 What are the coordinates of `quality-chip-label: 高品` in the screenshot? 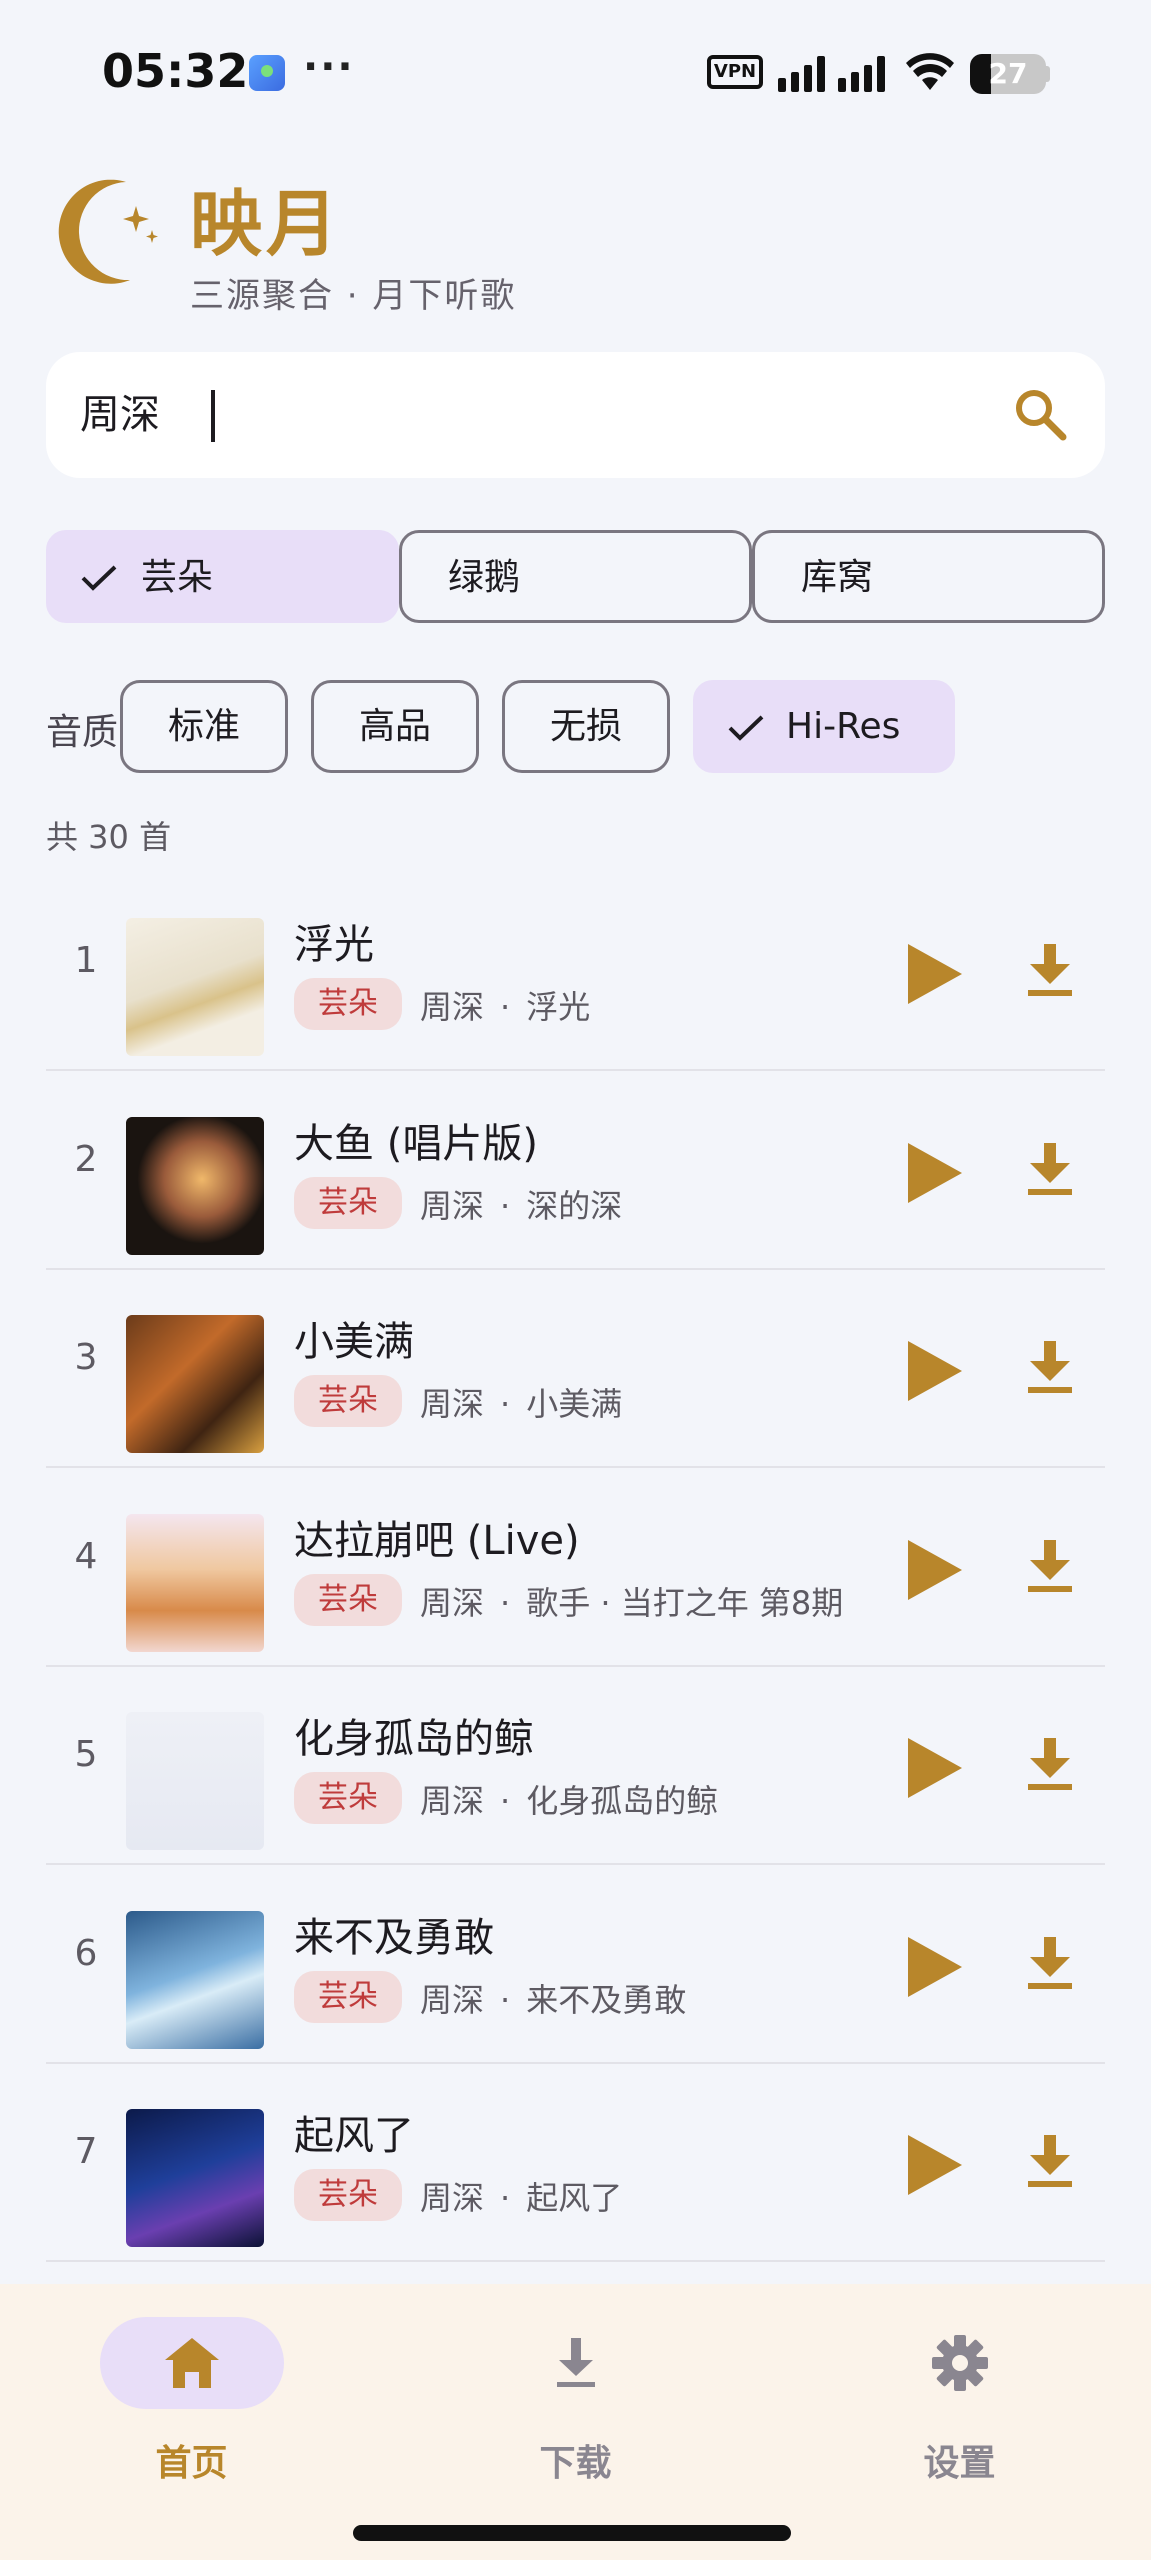 It's located at (394, 726).